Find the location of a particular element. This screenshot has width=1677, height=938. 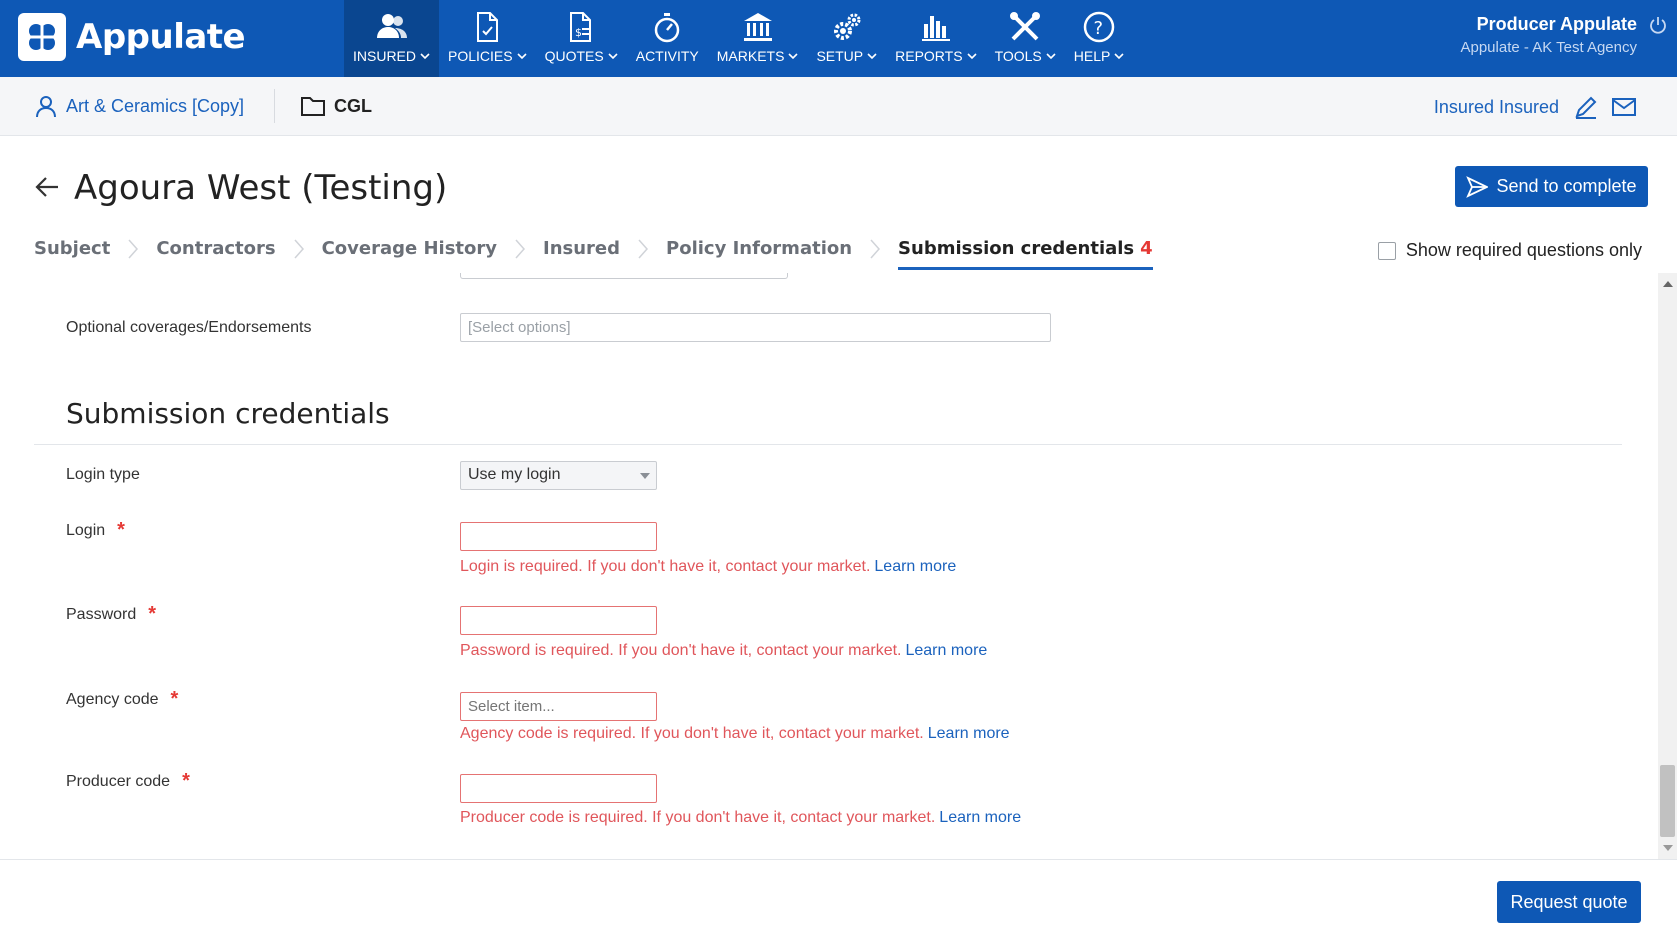

nav-label: ACTIVITY is located at coordinates (667, 56).